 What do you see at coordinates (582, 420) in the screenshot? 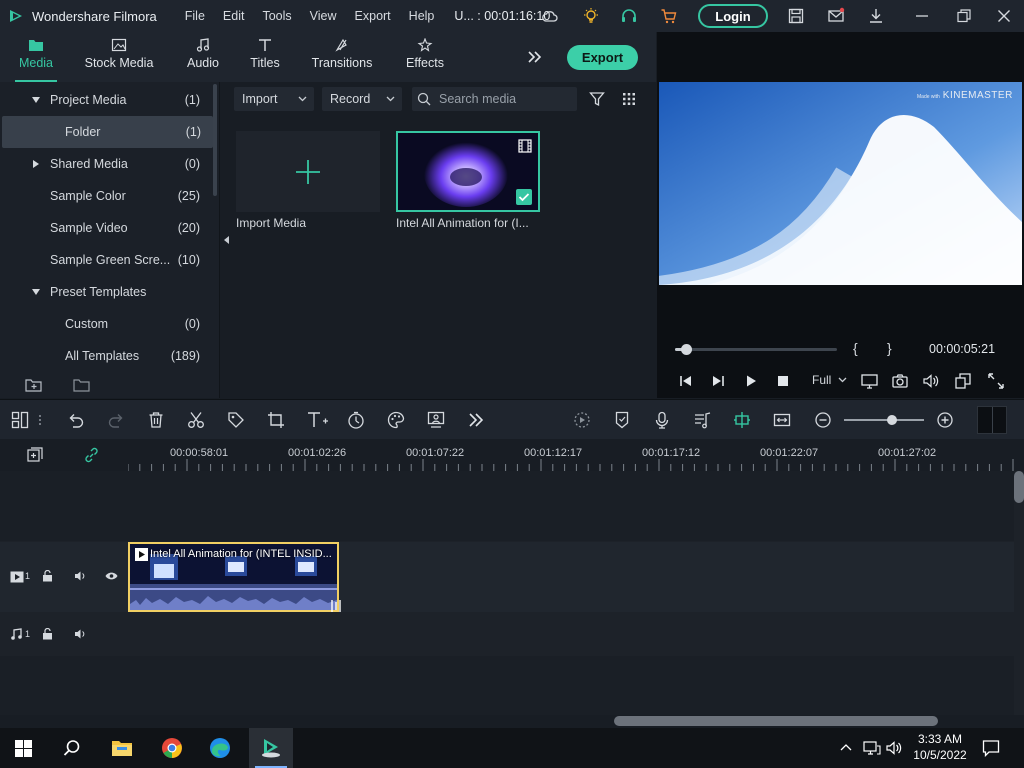
I see `render-preview-icon` at bounding box center [582, 420].